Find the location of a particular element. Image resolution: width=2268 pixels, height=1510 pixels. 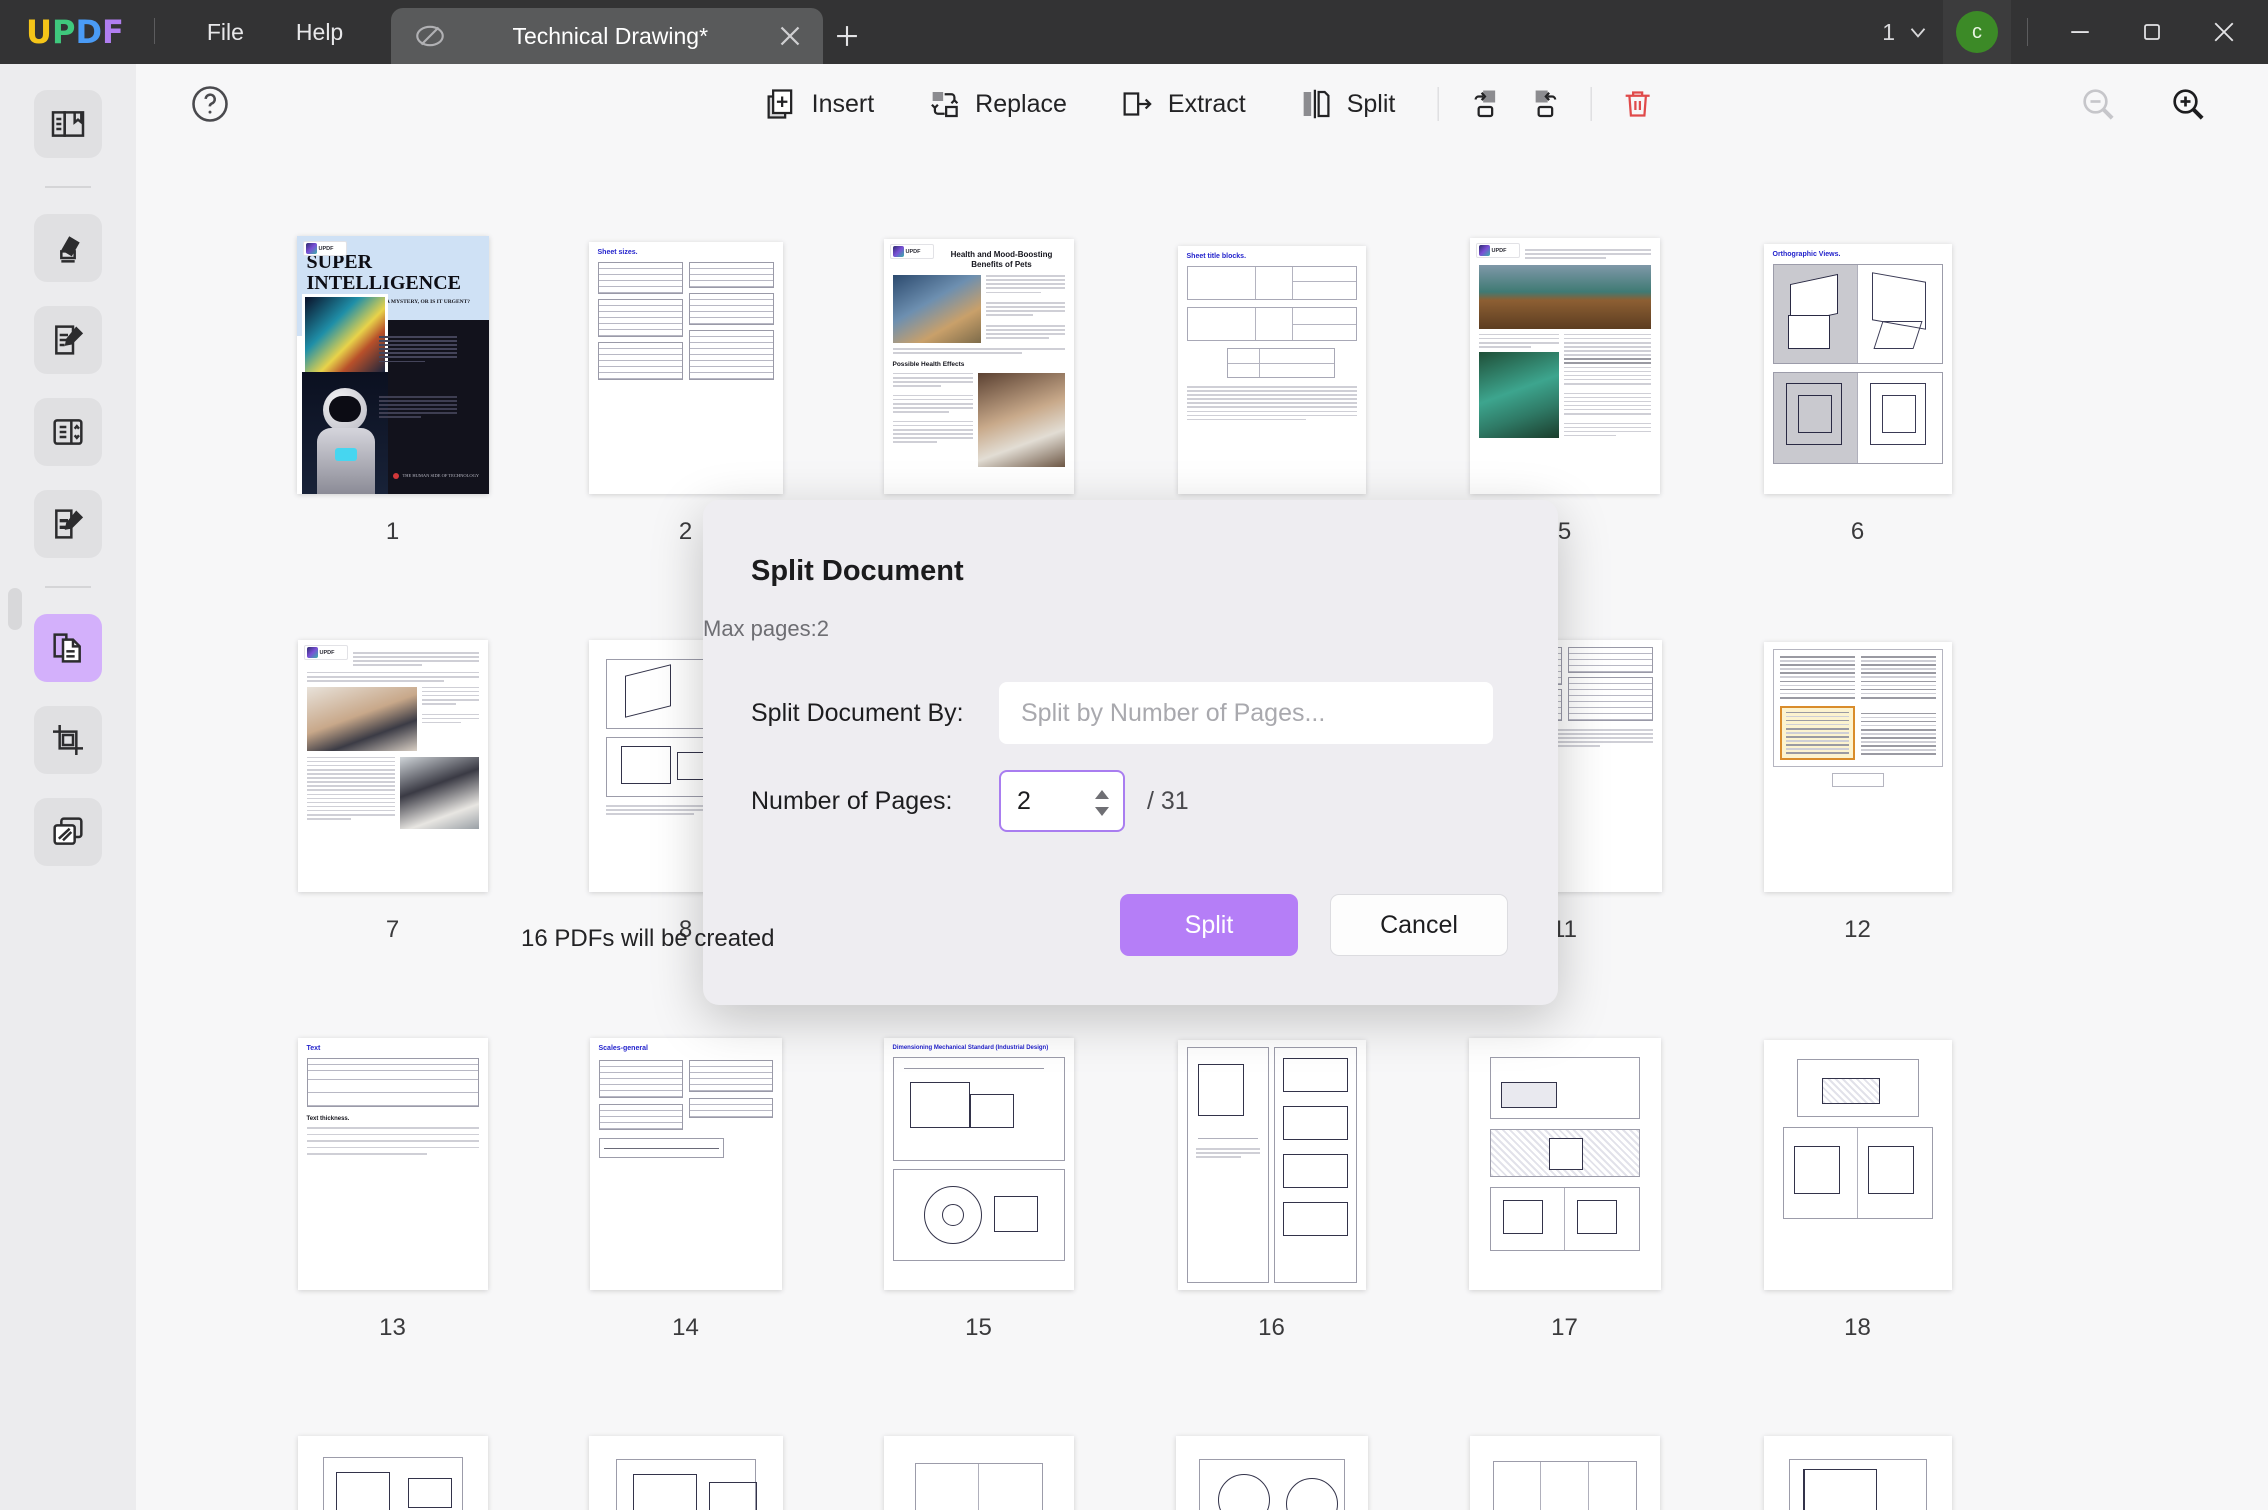

split-confirm-button: Split is located at coordinates (1209, 925).